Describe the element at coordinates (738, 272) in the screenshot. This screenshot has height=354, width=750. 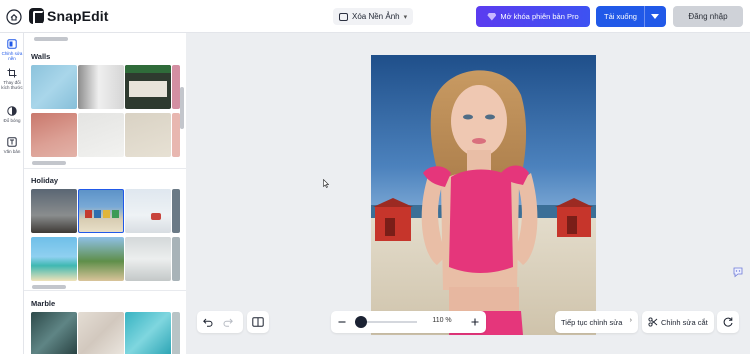
I see `feedback-widget-icon` at that location.